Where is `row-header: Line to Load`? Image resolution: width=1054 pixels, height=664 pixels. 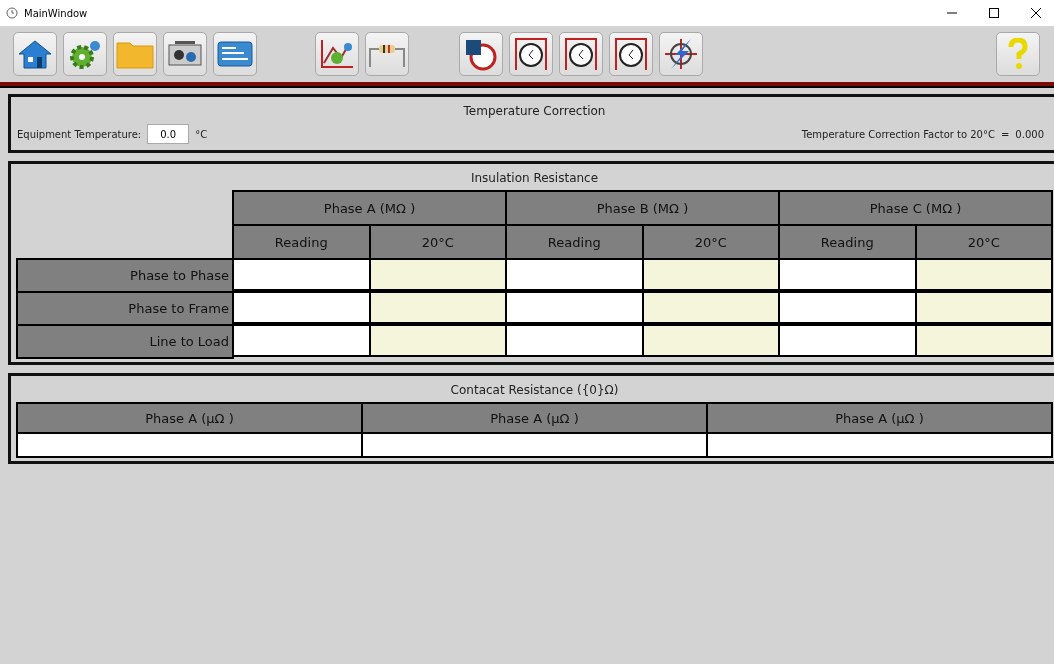
row-header: Line to Load is located at coordinates (125, 341).